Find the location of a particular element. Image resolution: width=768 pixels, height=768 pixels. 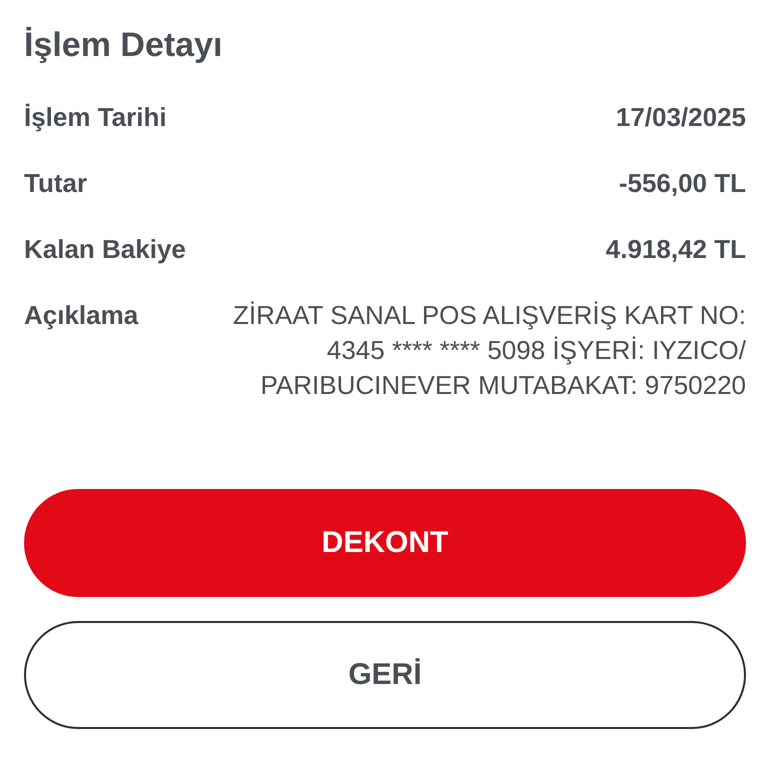

field-label: Kalan Bakiye is located at coordinates (105, 249).